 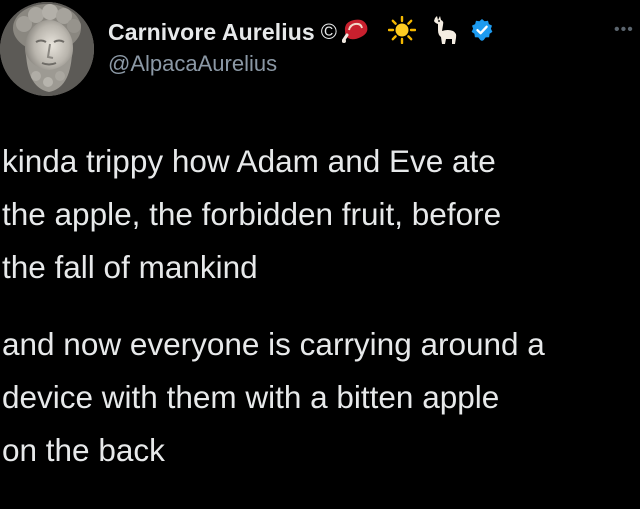 I want to click on tweet-line: the apple, the forbidden fruit, before, so click(x=252, y=214).